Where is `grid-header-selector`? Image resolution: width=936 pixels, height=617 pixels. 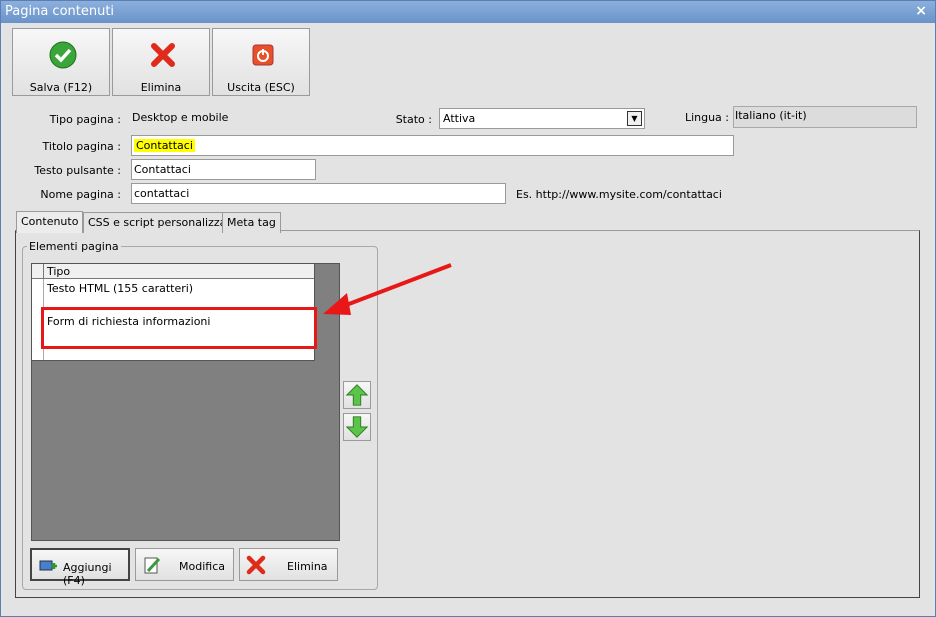
grid-header-selector is located at coordinates (38, 271).